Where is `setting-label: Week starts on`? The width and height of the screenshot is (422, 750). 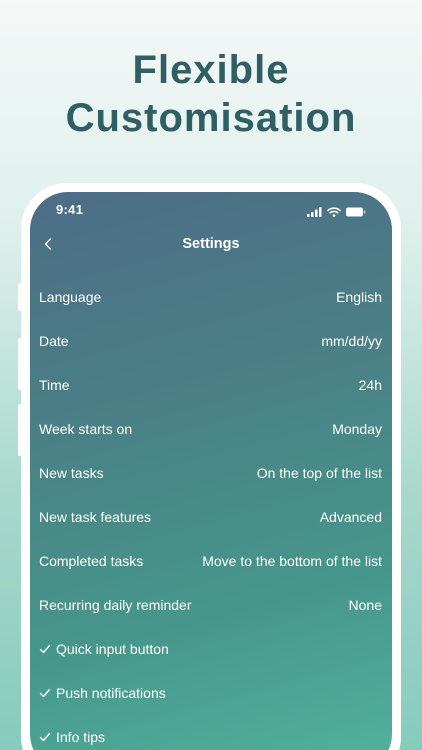 setting-label: Week starts on is located at coordinates (86, 429).